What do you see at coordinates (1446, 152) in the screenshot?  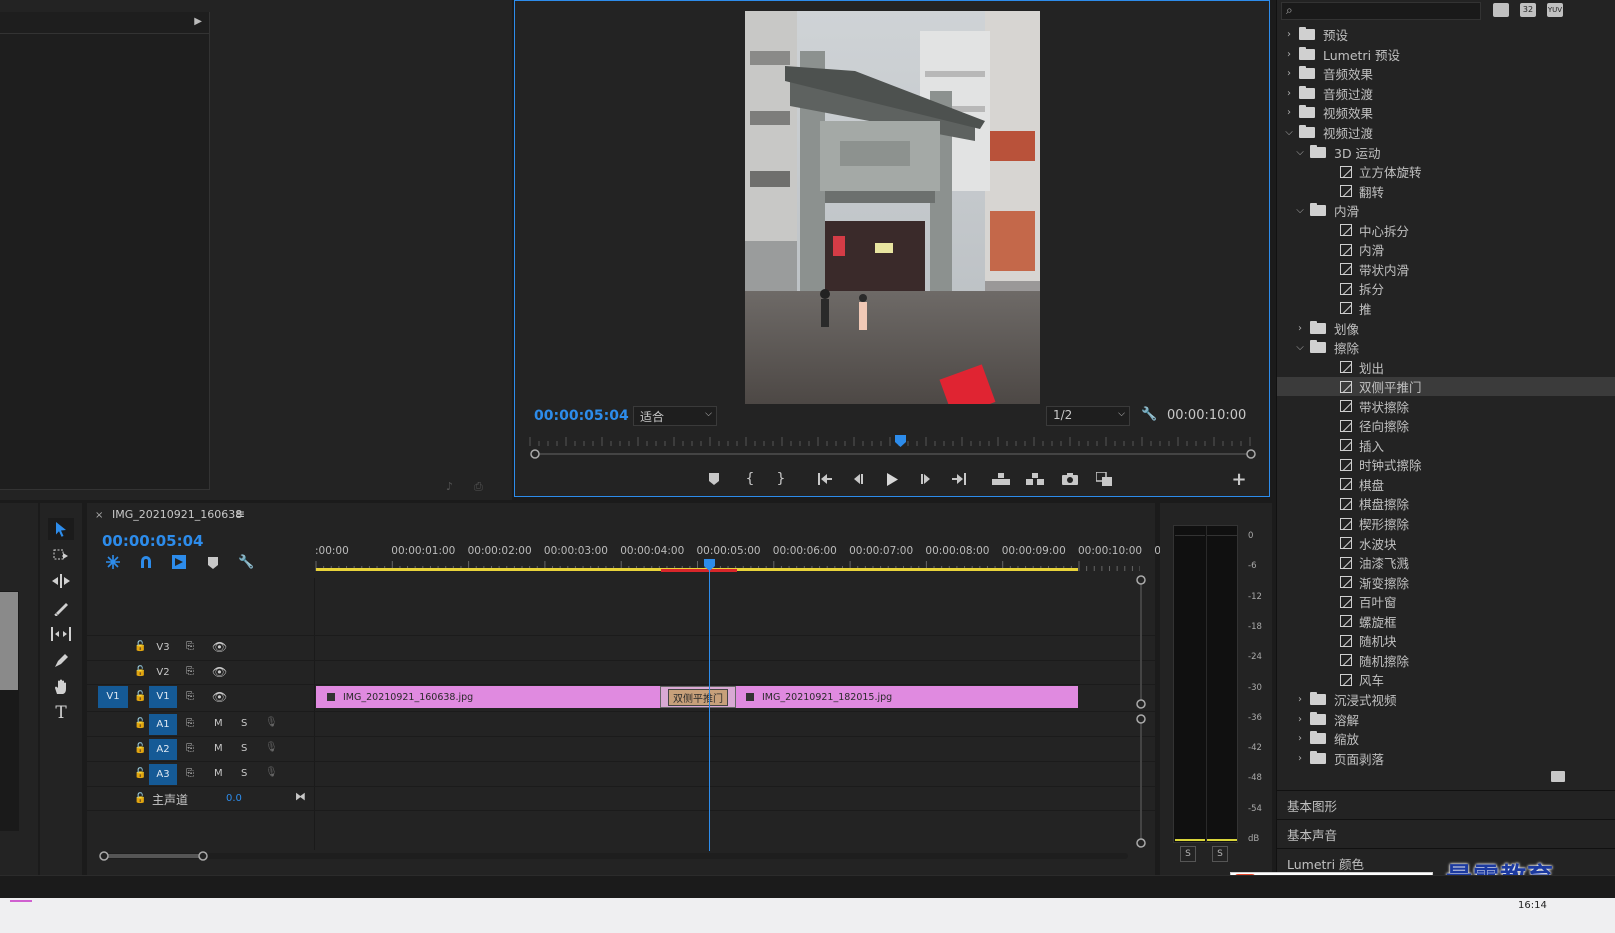 I see `effect-folder-6: ⌵ 3D 运动` at bounding box center [1446, 152].